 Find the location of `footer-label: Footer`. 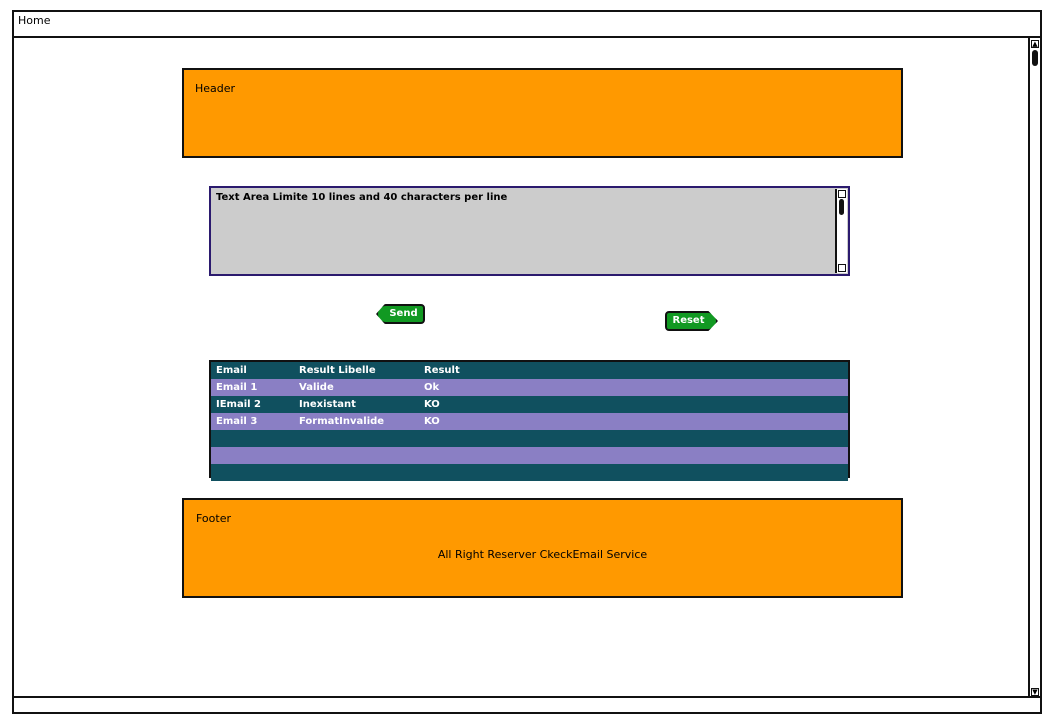

footer-label: Footer is located at coordinates (213, 518).